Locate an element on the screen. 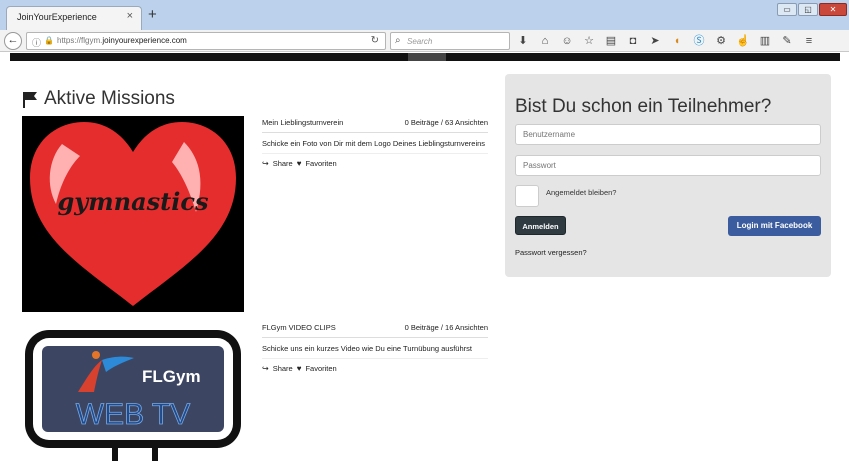  chat-icon: ☺ is located at coordinates (567, 41).